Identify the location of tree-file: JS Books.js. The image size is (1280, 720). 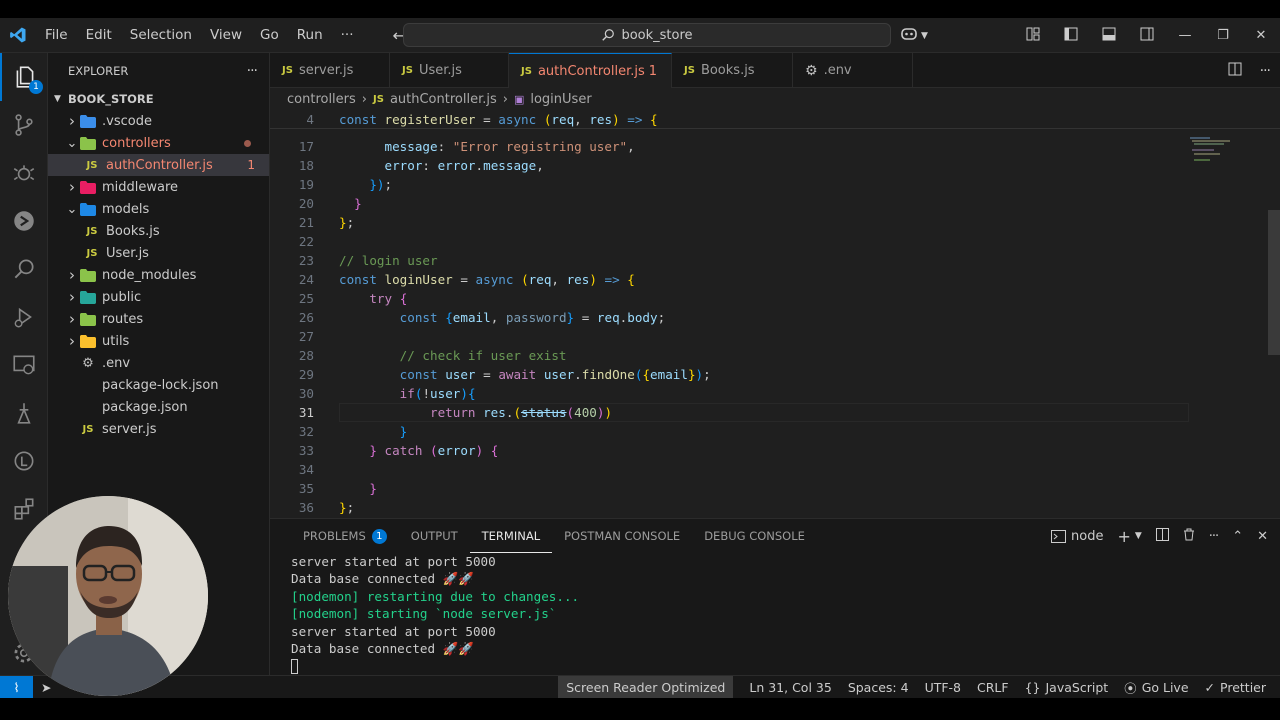
(158, 231).